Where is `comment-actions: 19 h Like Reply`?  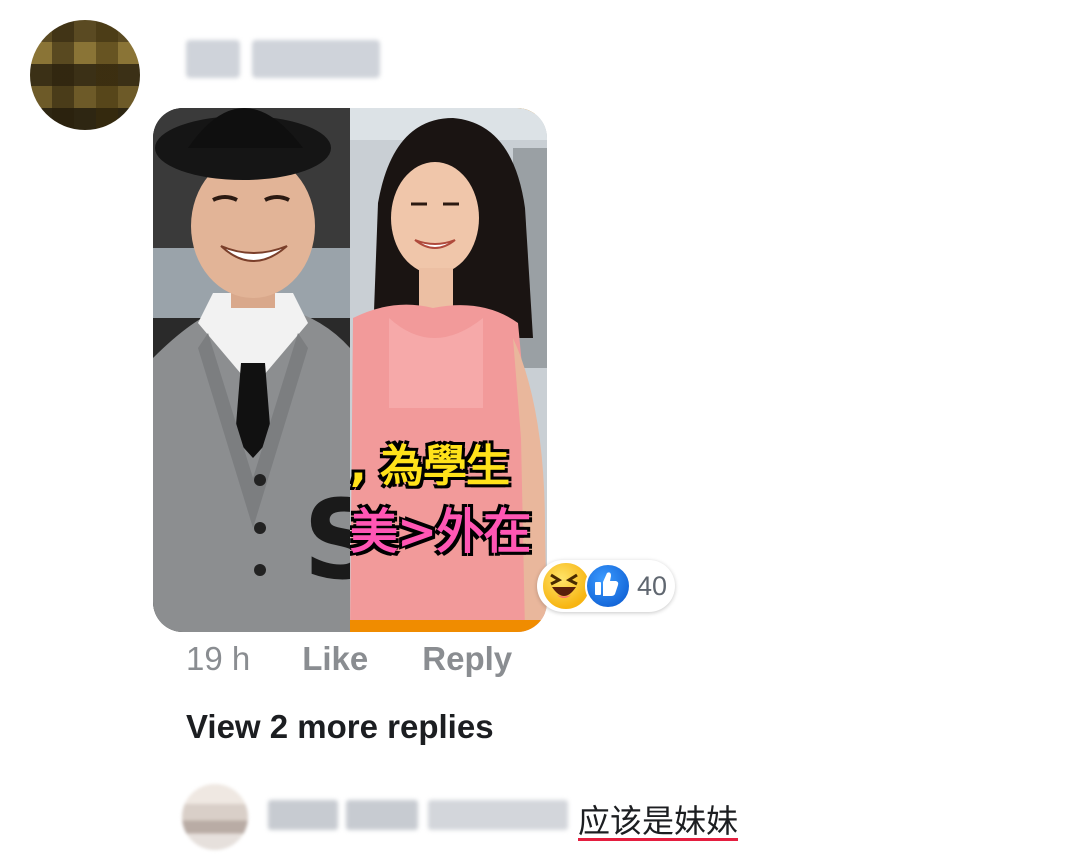 comment-actions: 19 h Like Reply is located at coordinates (349, 659).